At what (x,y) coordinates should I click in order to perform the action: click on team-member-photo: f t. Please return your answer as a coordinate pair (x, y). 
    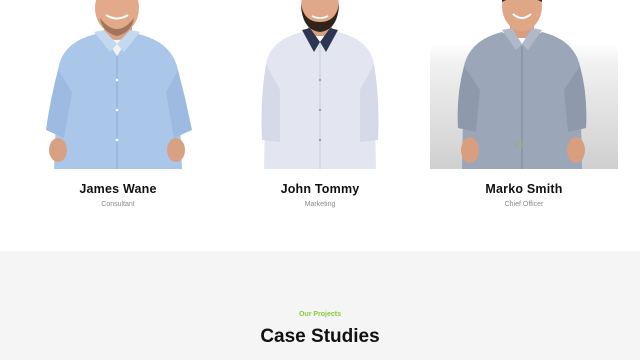
    Looking at the image, I should click on (524, 84).